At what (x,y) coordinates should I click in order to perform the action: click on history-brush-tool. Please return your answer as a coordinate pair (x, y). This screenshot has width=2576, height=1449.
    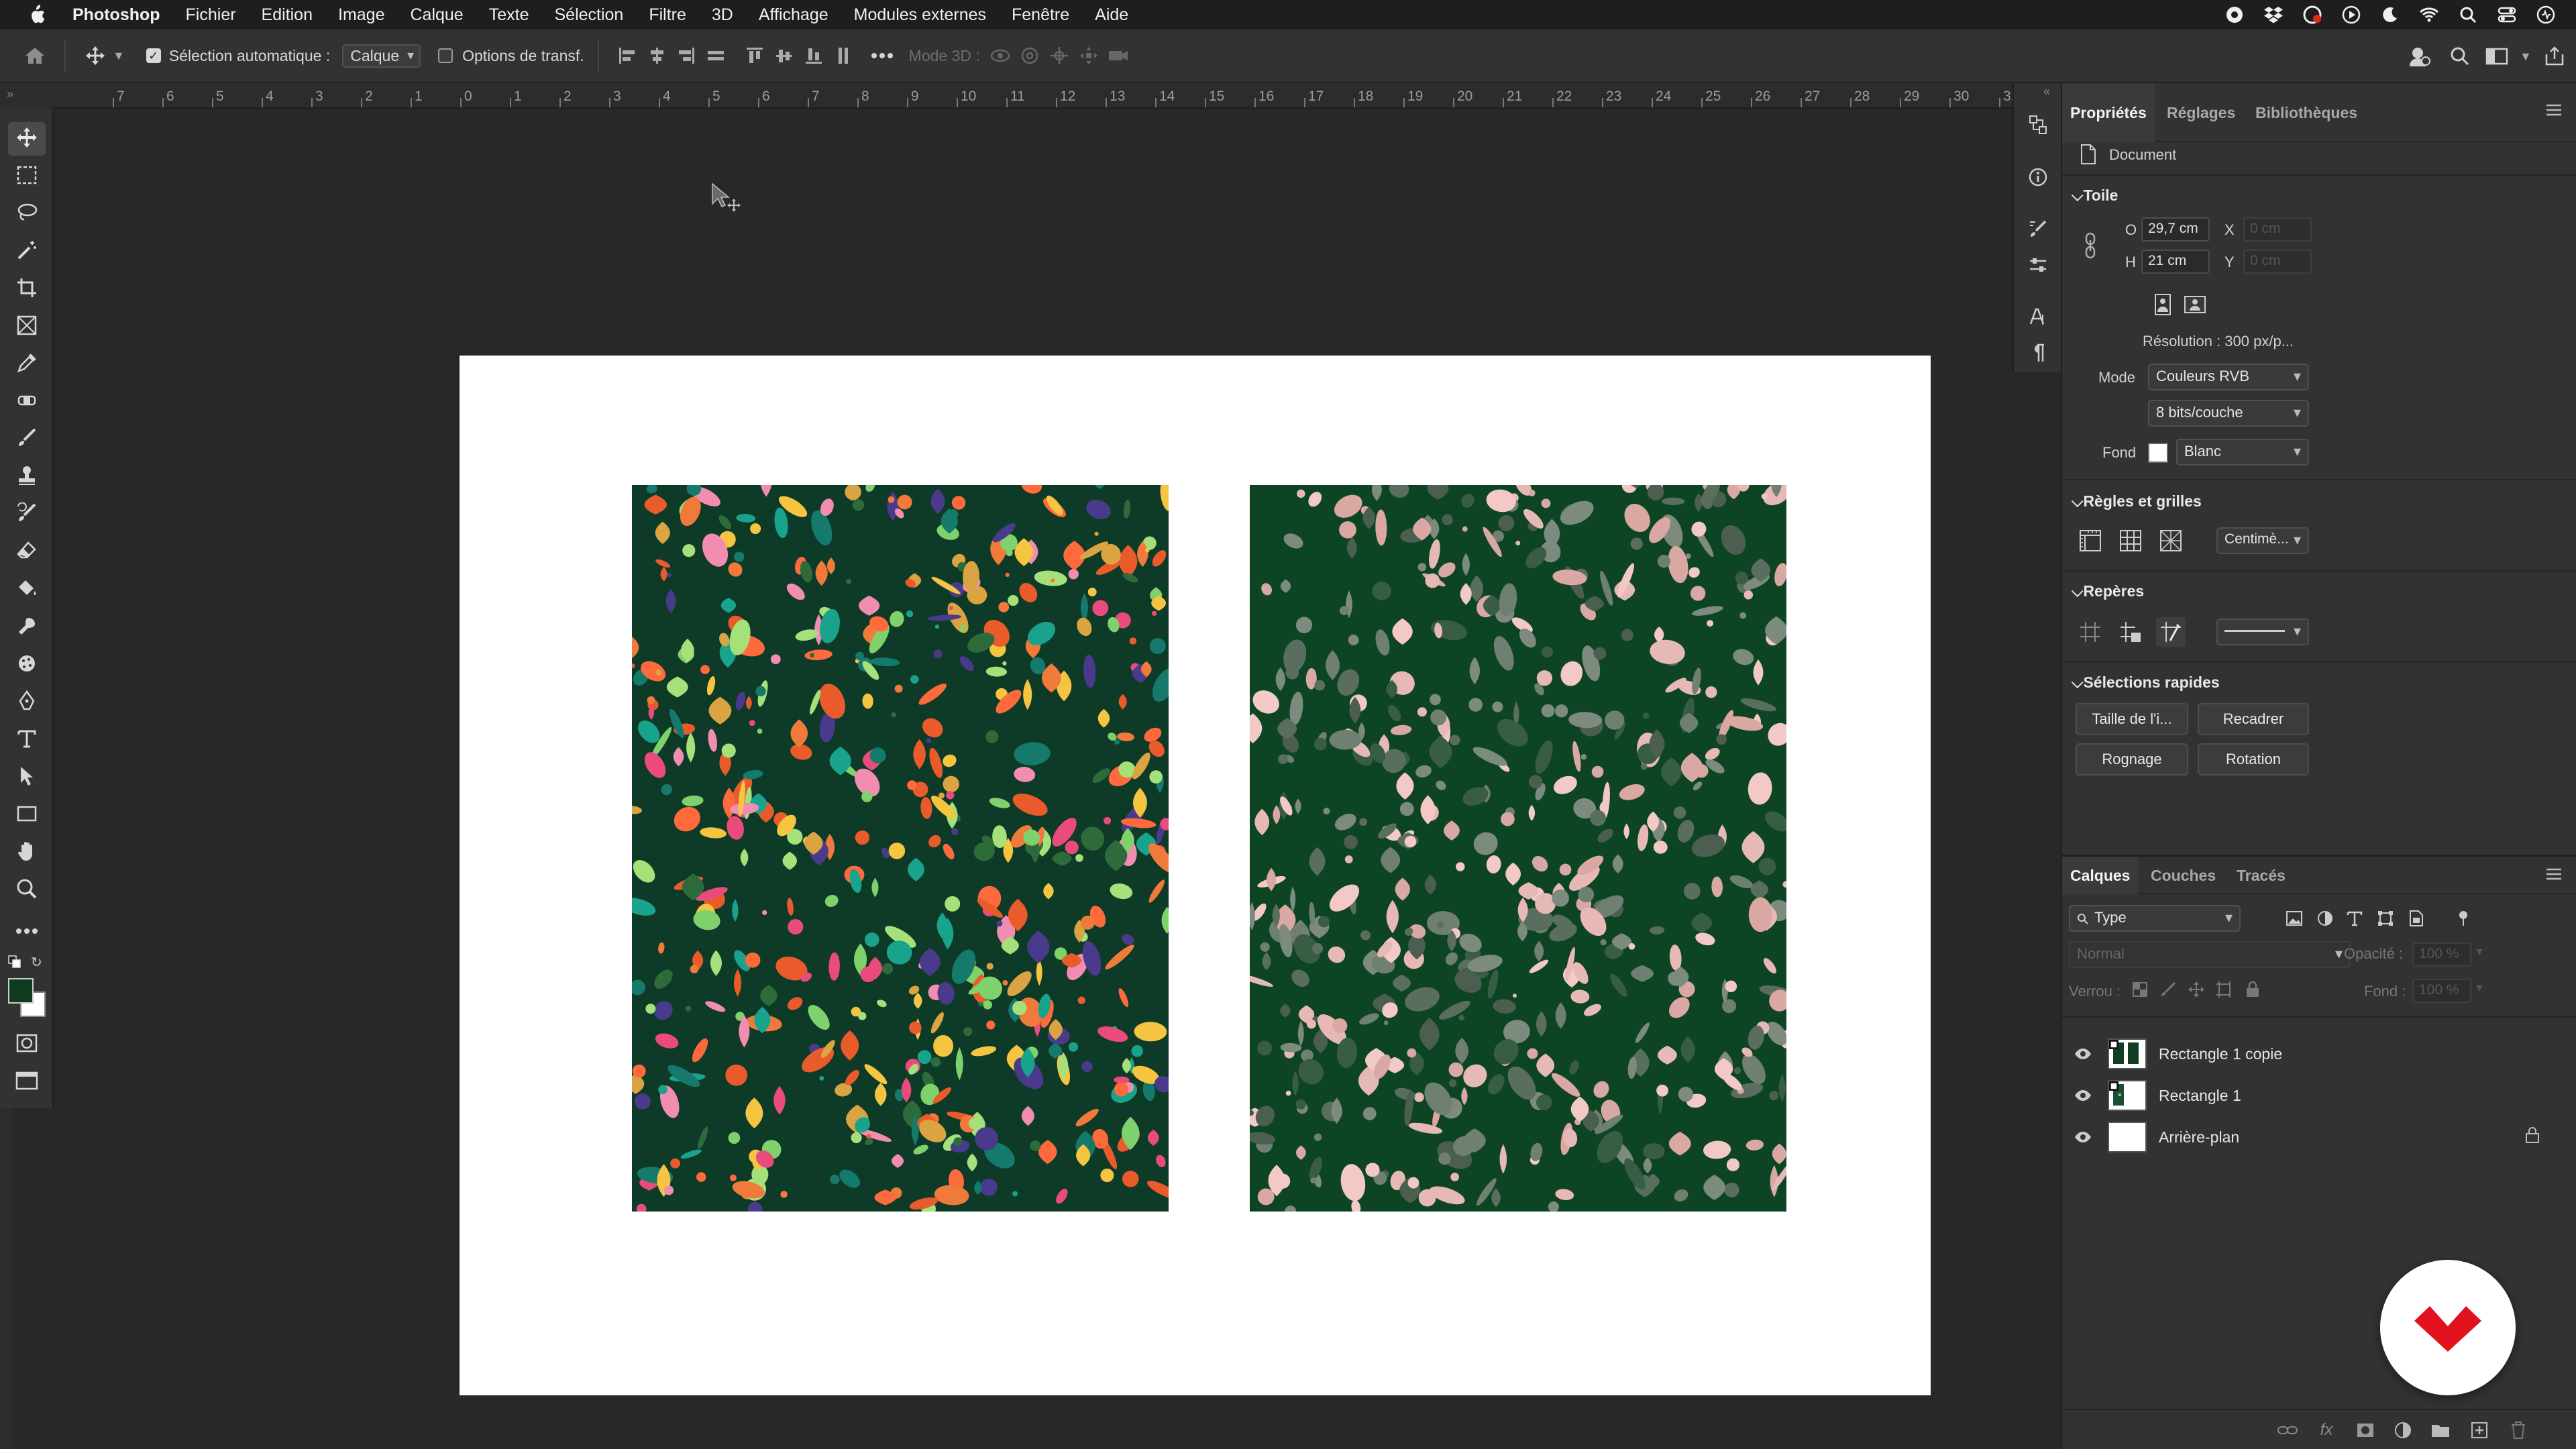
    Looking at the image, I should click on (27, 514).